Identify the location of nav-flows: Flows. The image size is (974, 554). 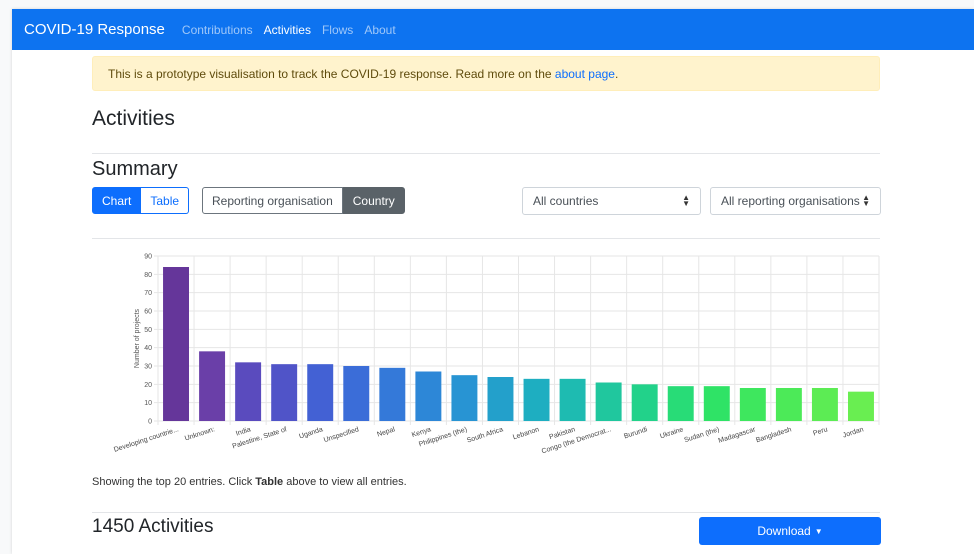
(337, 30).